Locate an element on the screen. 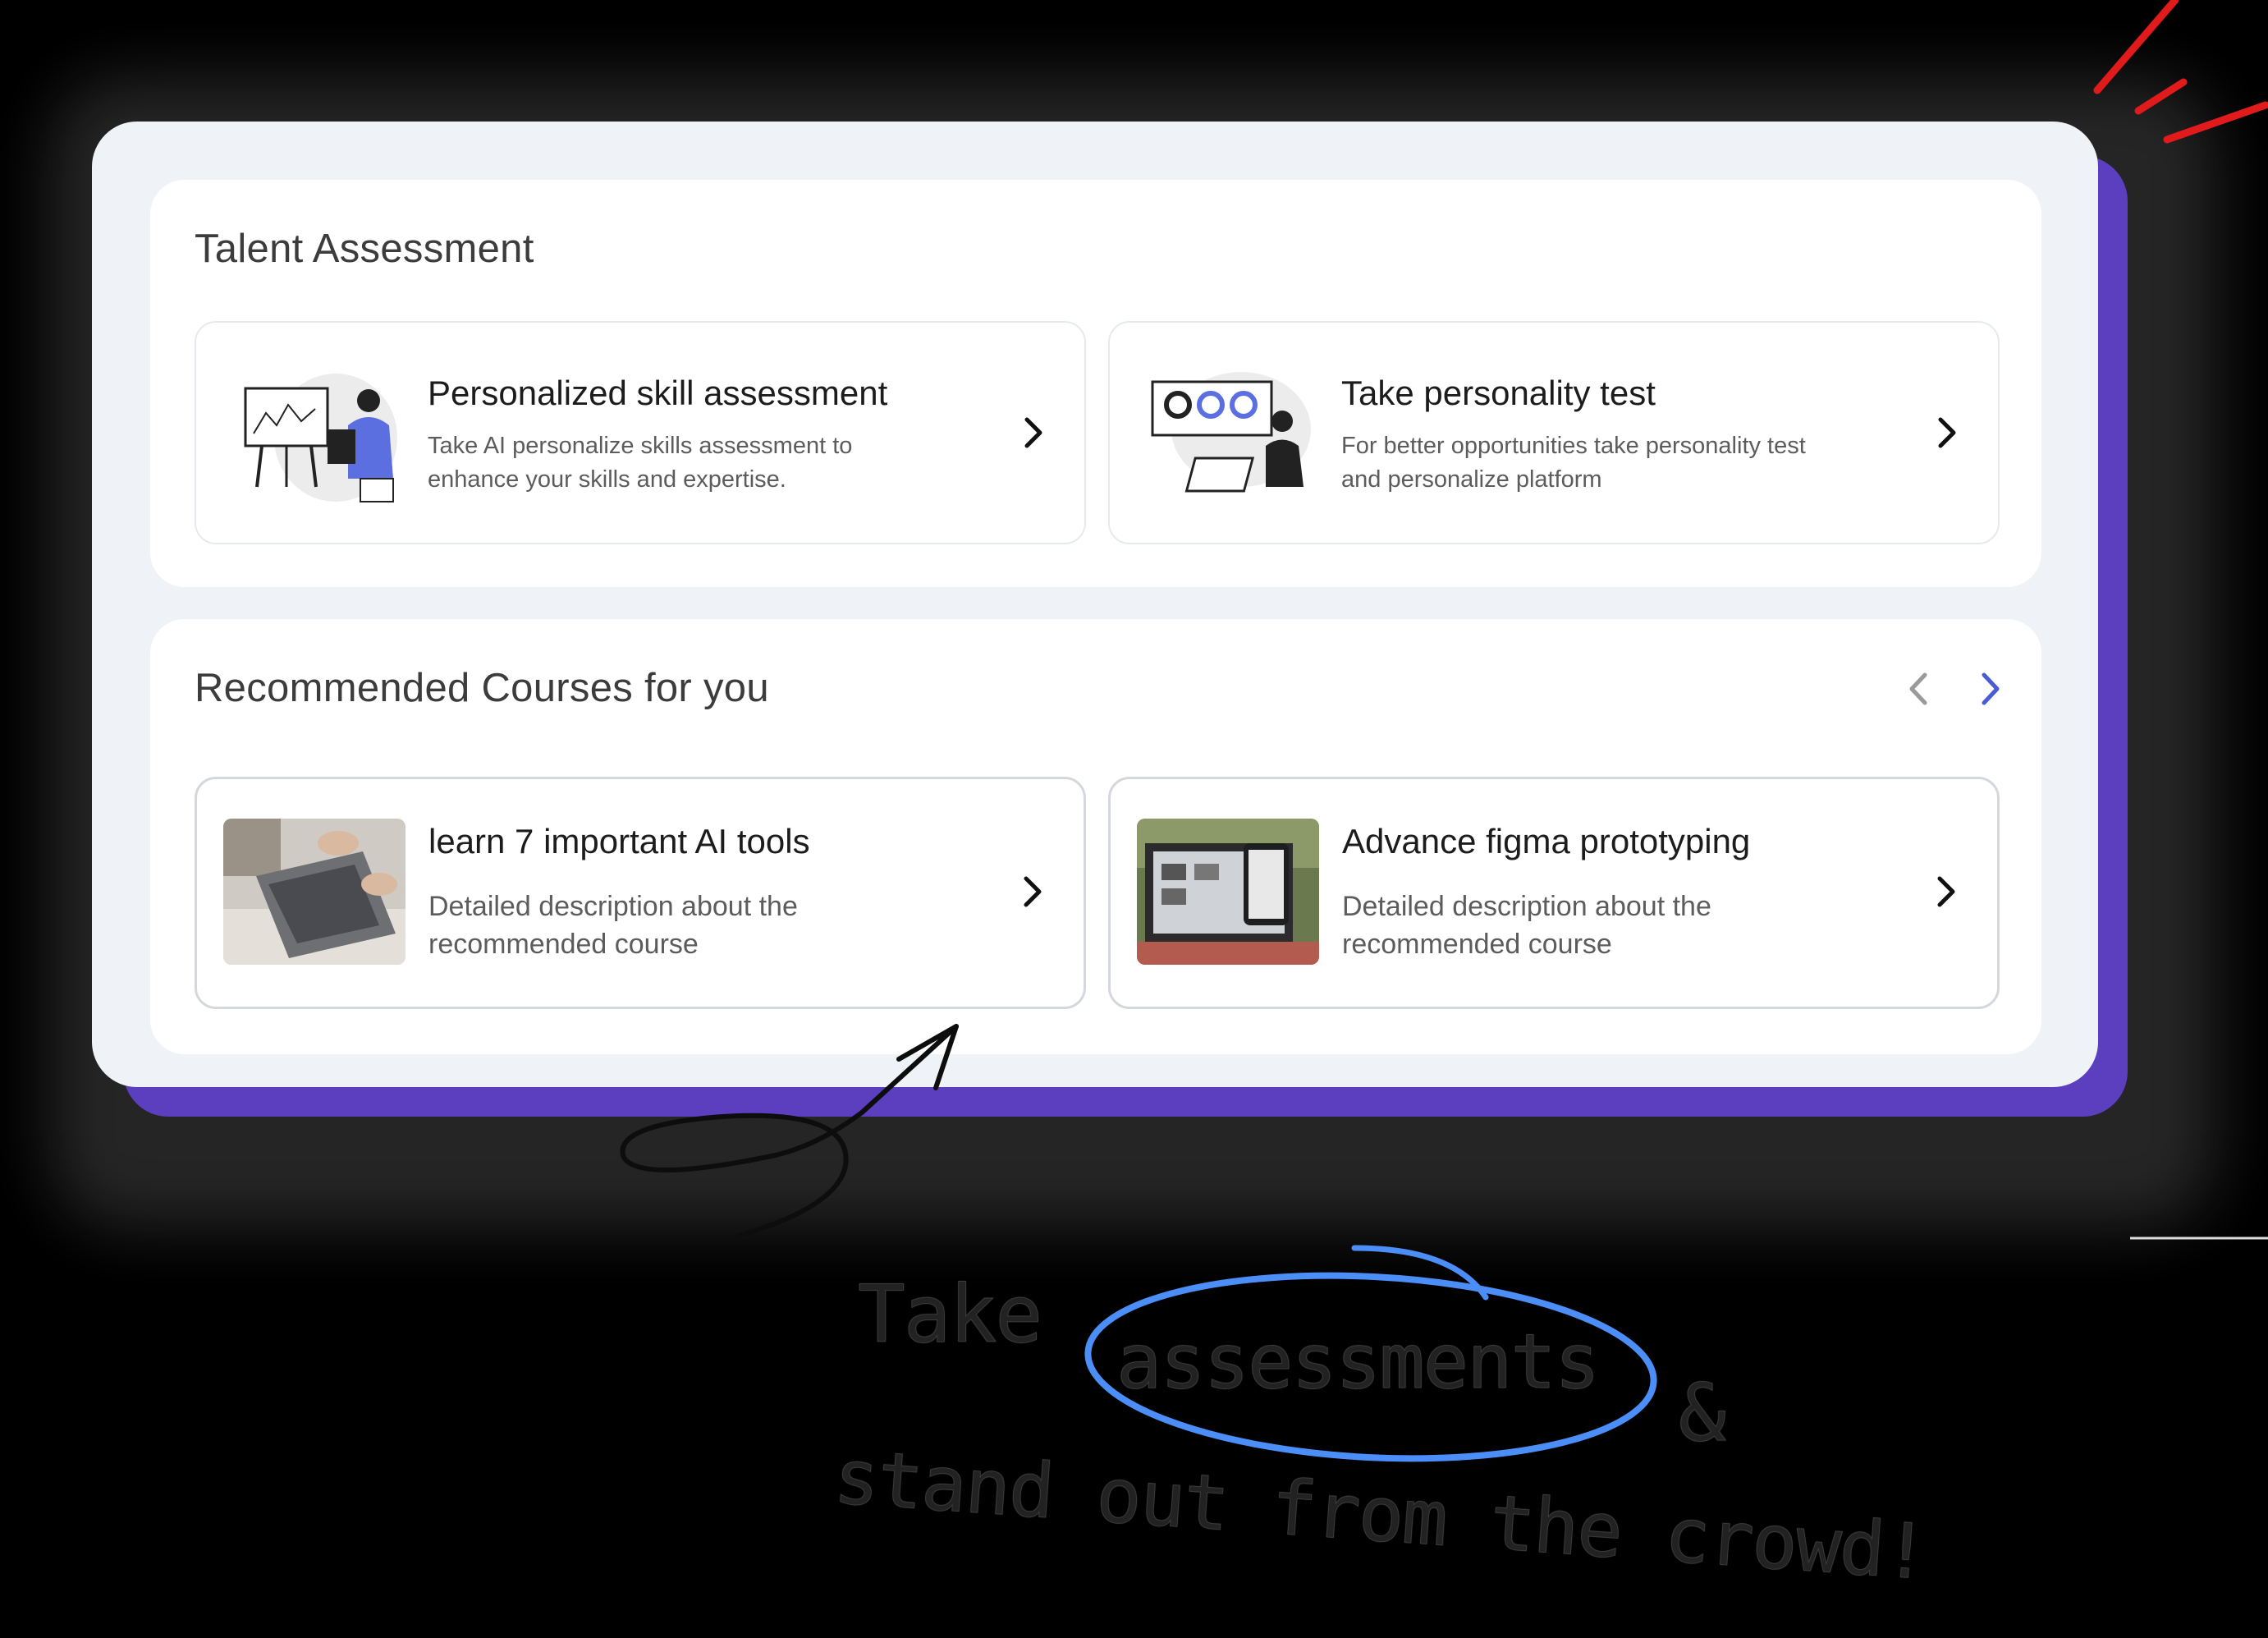  annotation-take: Take is located at coordinates (949, 1315).